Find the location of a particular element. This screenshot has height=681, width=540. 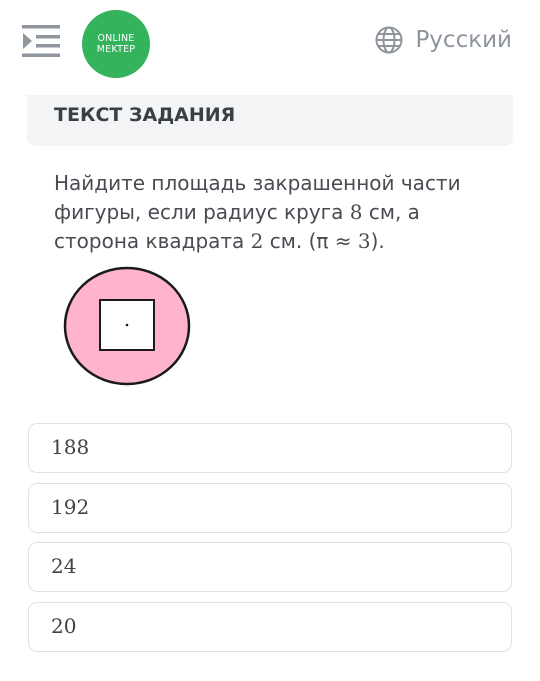

answer-label: 24 is located at coordinates (64, 566).